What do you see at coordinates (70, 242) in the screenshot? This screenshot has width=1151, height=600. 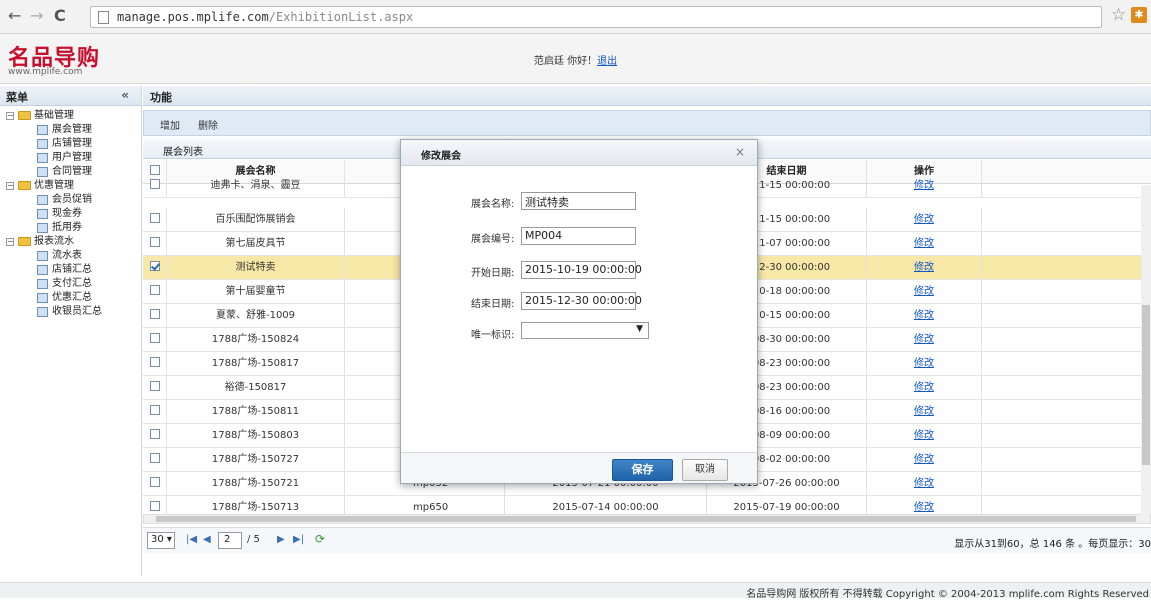 I see `tree-group-report: − 报表流水` at bounding box center [70, 242].